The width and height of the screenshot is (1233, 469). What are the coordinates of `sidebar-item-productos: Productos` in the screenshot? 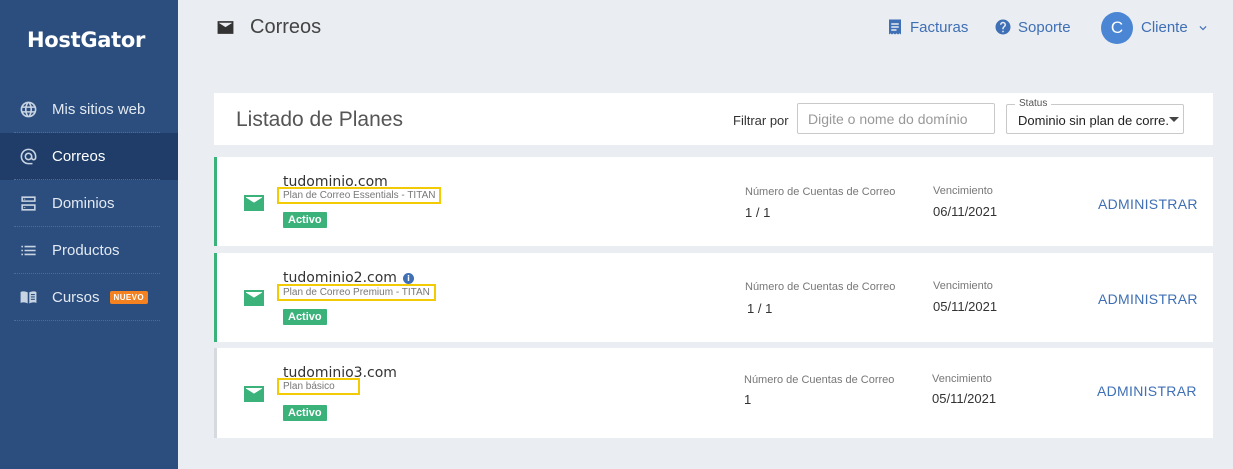 It's located at (89, 250).